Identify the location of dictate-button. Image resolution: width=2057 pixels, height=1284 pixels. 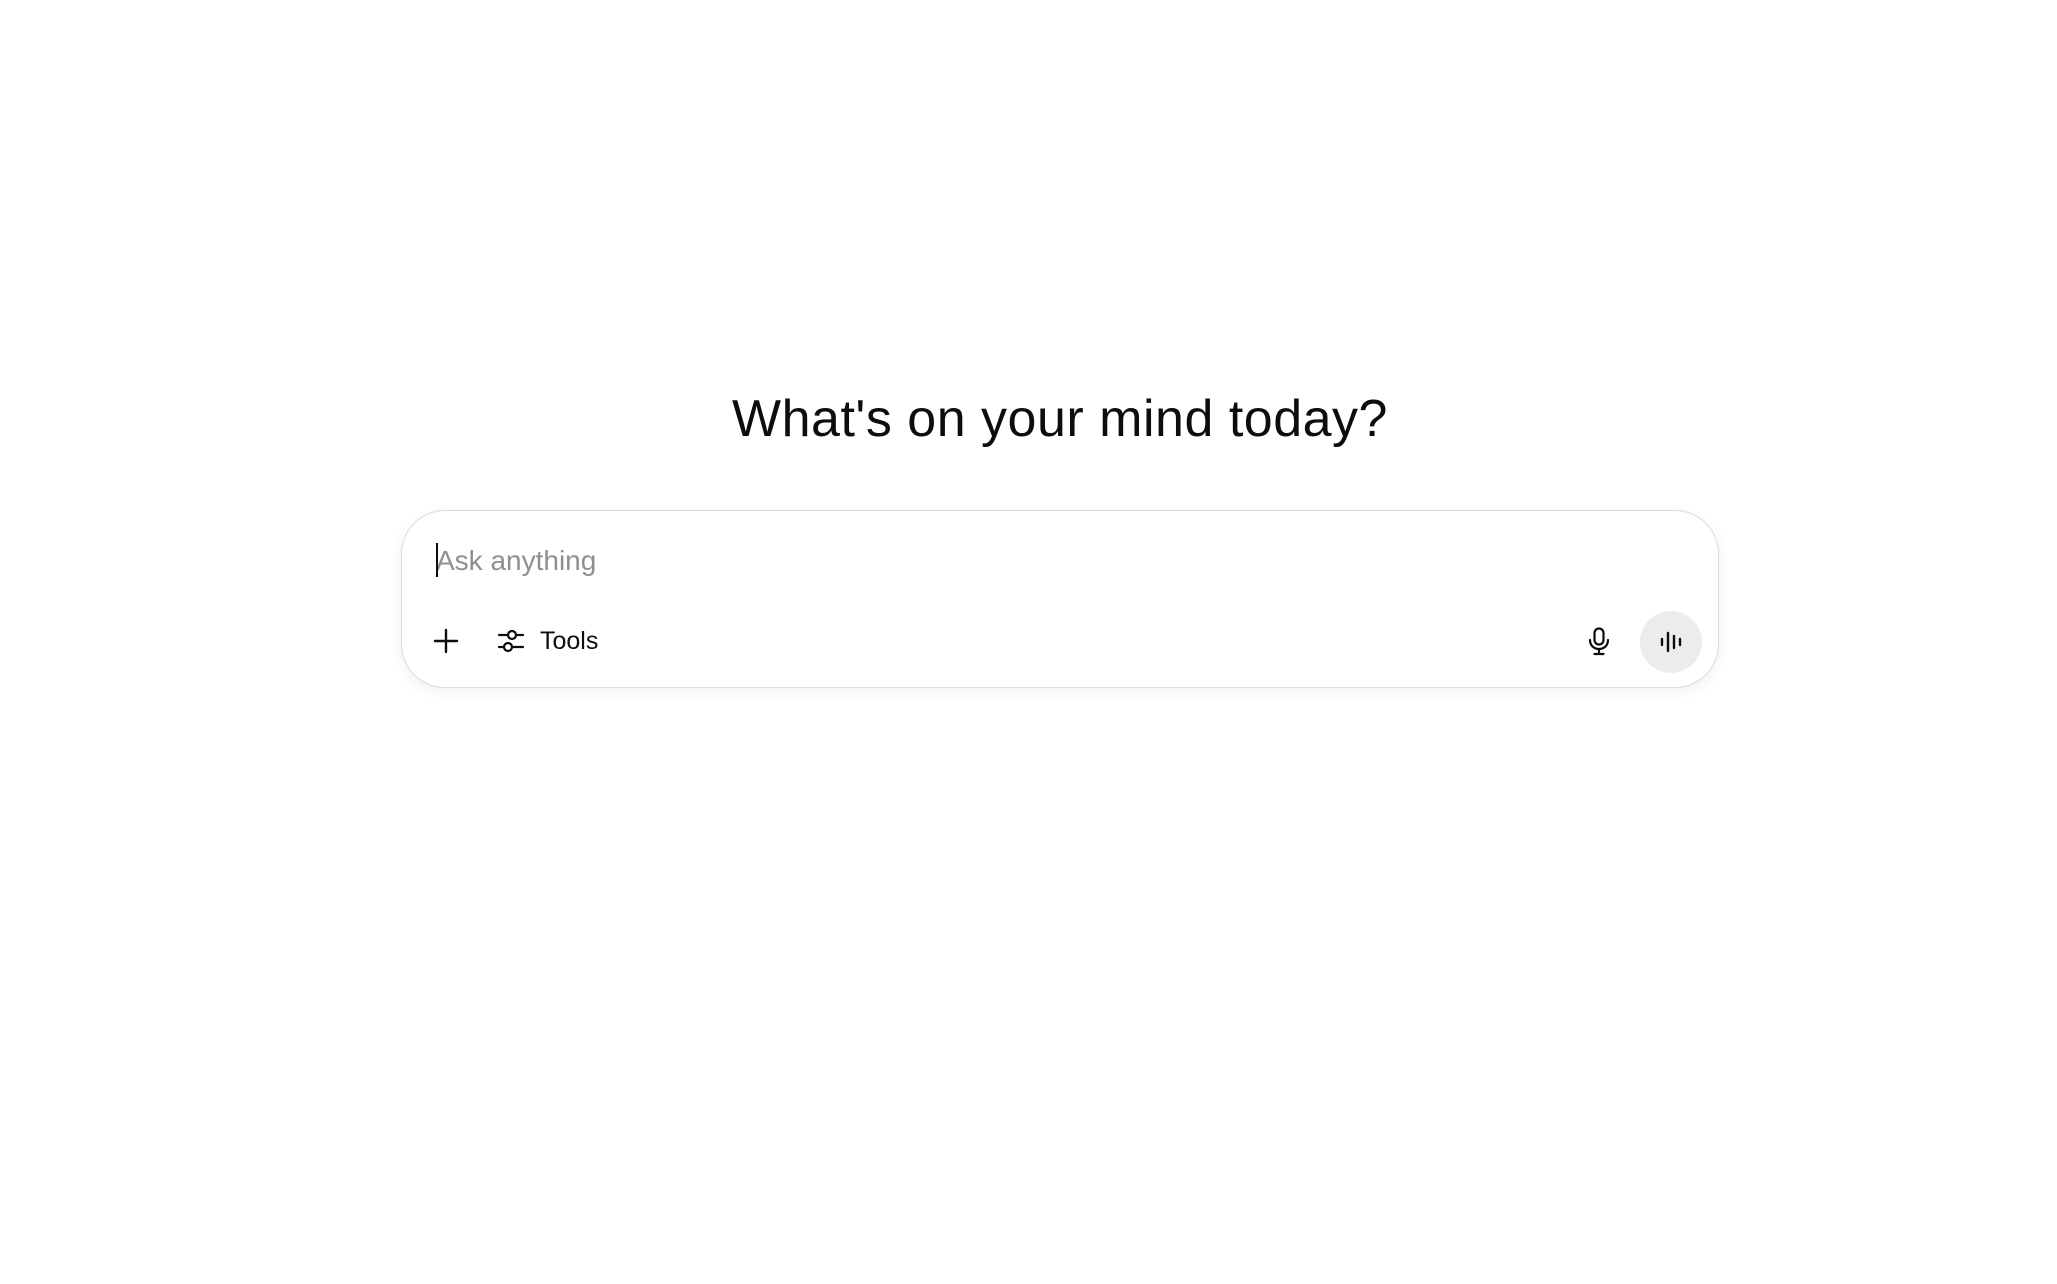
(1599, 641).